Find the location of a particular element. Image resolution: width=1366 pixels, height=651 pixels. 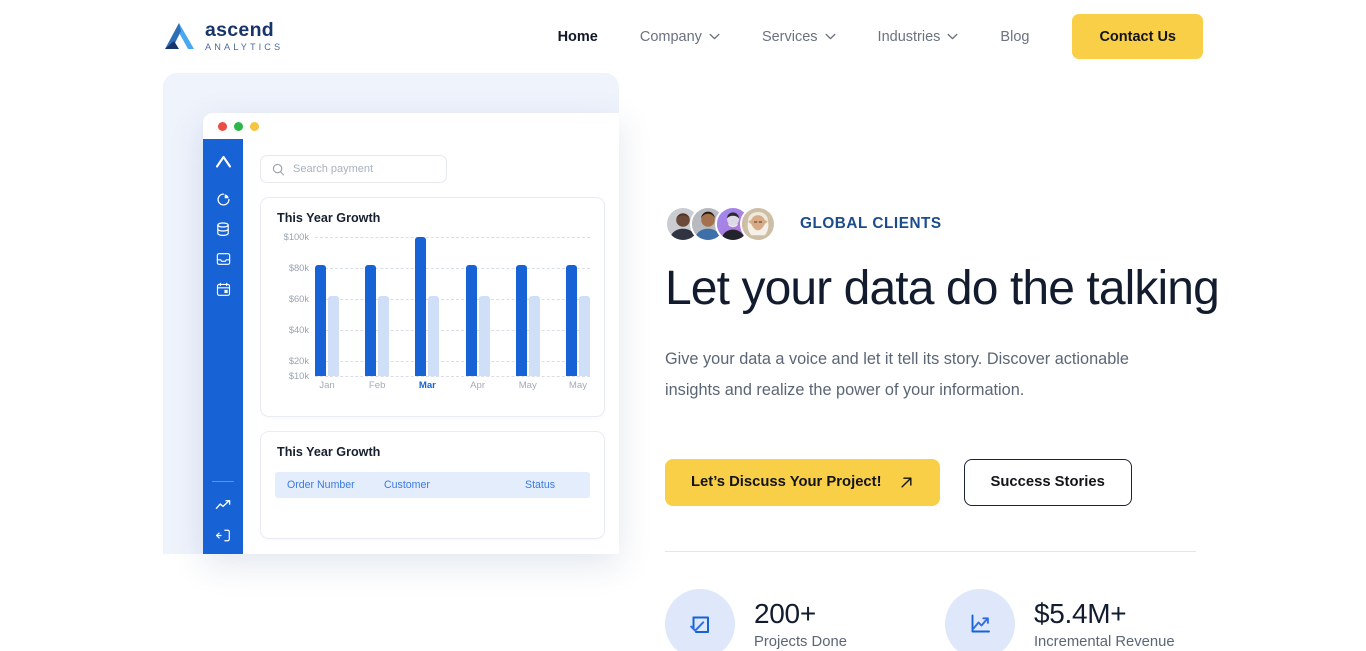

nav-item-industries: Industries is located at coordinates (918, 37).